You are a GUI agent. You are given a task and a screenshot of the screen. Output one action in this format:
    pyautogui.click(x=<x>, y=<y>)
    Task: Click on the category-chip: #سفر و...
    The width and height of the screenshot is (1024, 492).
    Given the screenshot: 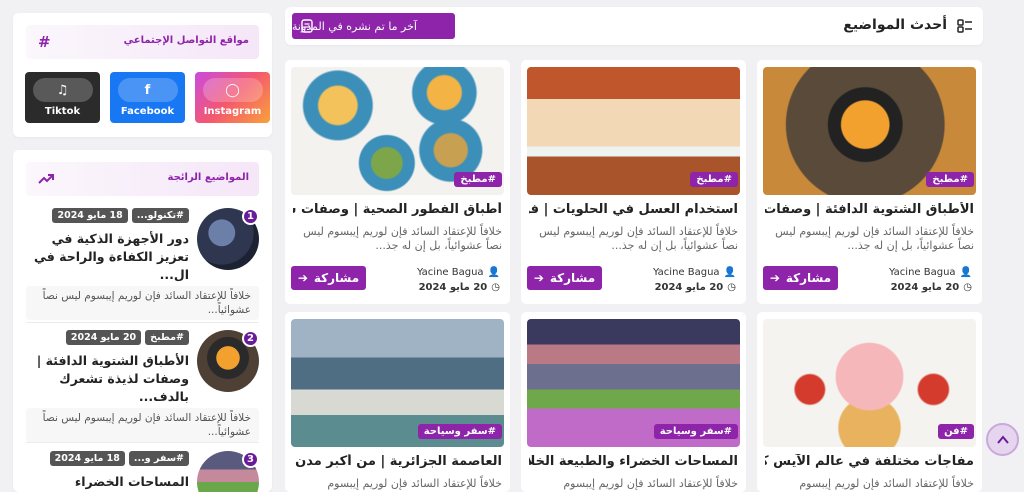 What is the action you would take?
    pyautogui.click(x=158, y=458)
    